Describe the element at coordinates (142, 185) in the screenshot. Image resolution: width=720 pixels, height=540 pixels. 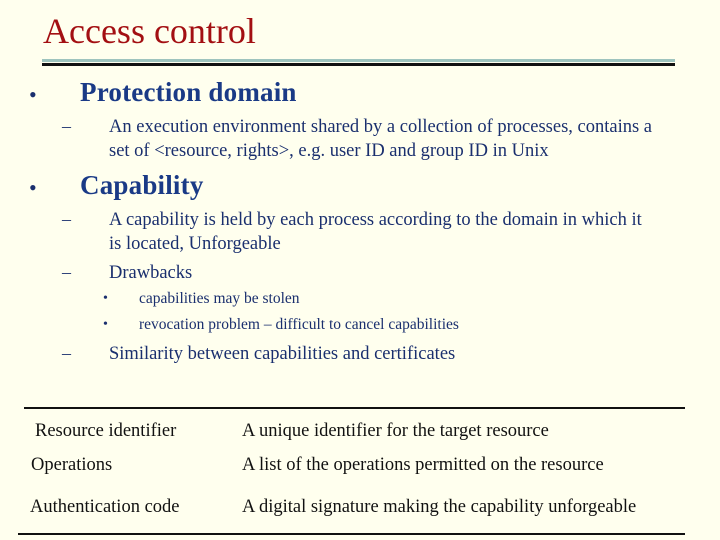
I see `heading-capability: Capability` at that location.